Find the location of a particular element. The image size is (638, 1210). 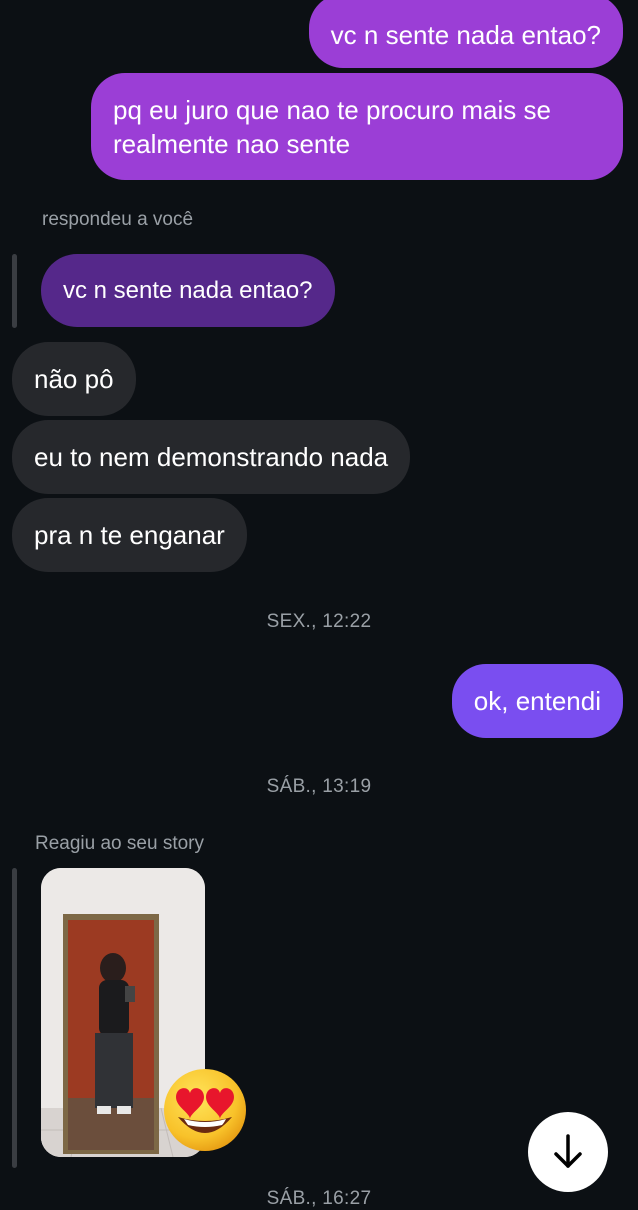

scroll-down-button is located at coordinates (568, 1152).